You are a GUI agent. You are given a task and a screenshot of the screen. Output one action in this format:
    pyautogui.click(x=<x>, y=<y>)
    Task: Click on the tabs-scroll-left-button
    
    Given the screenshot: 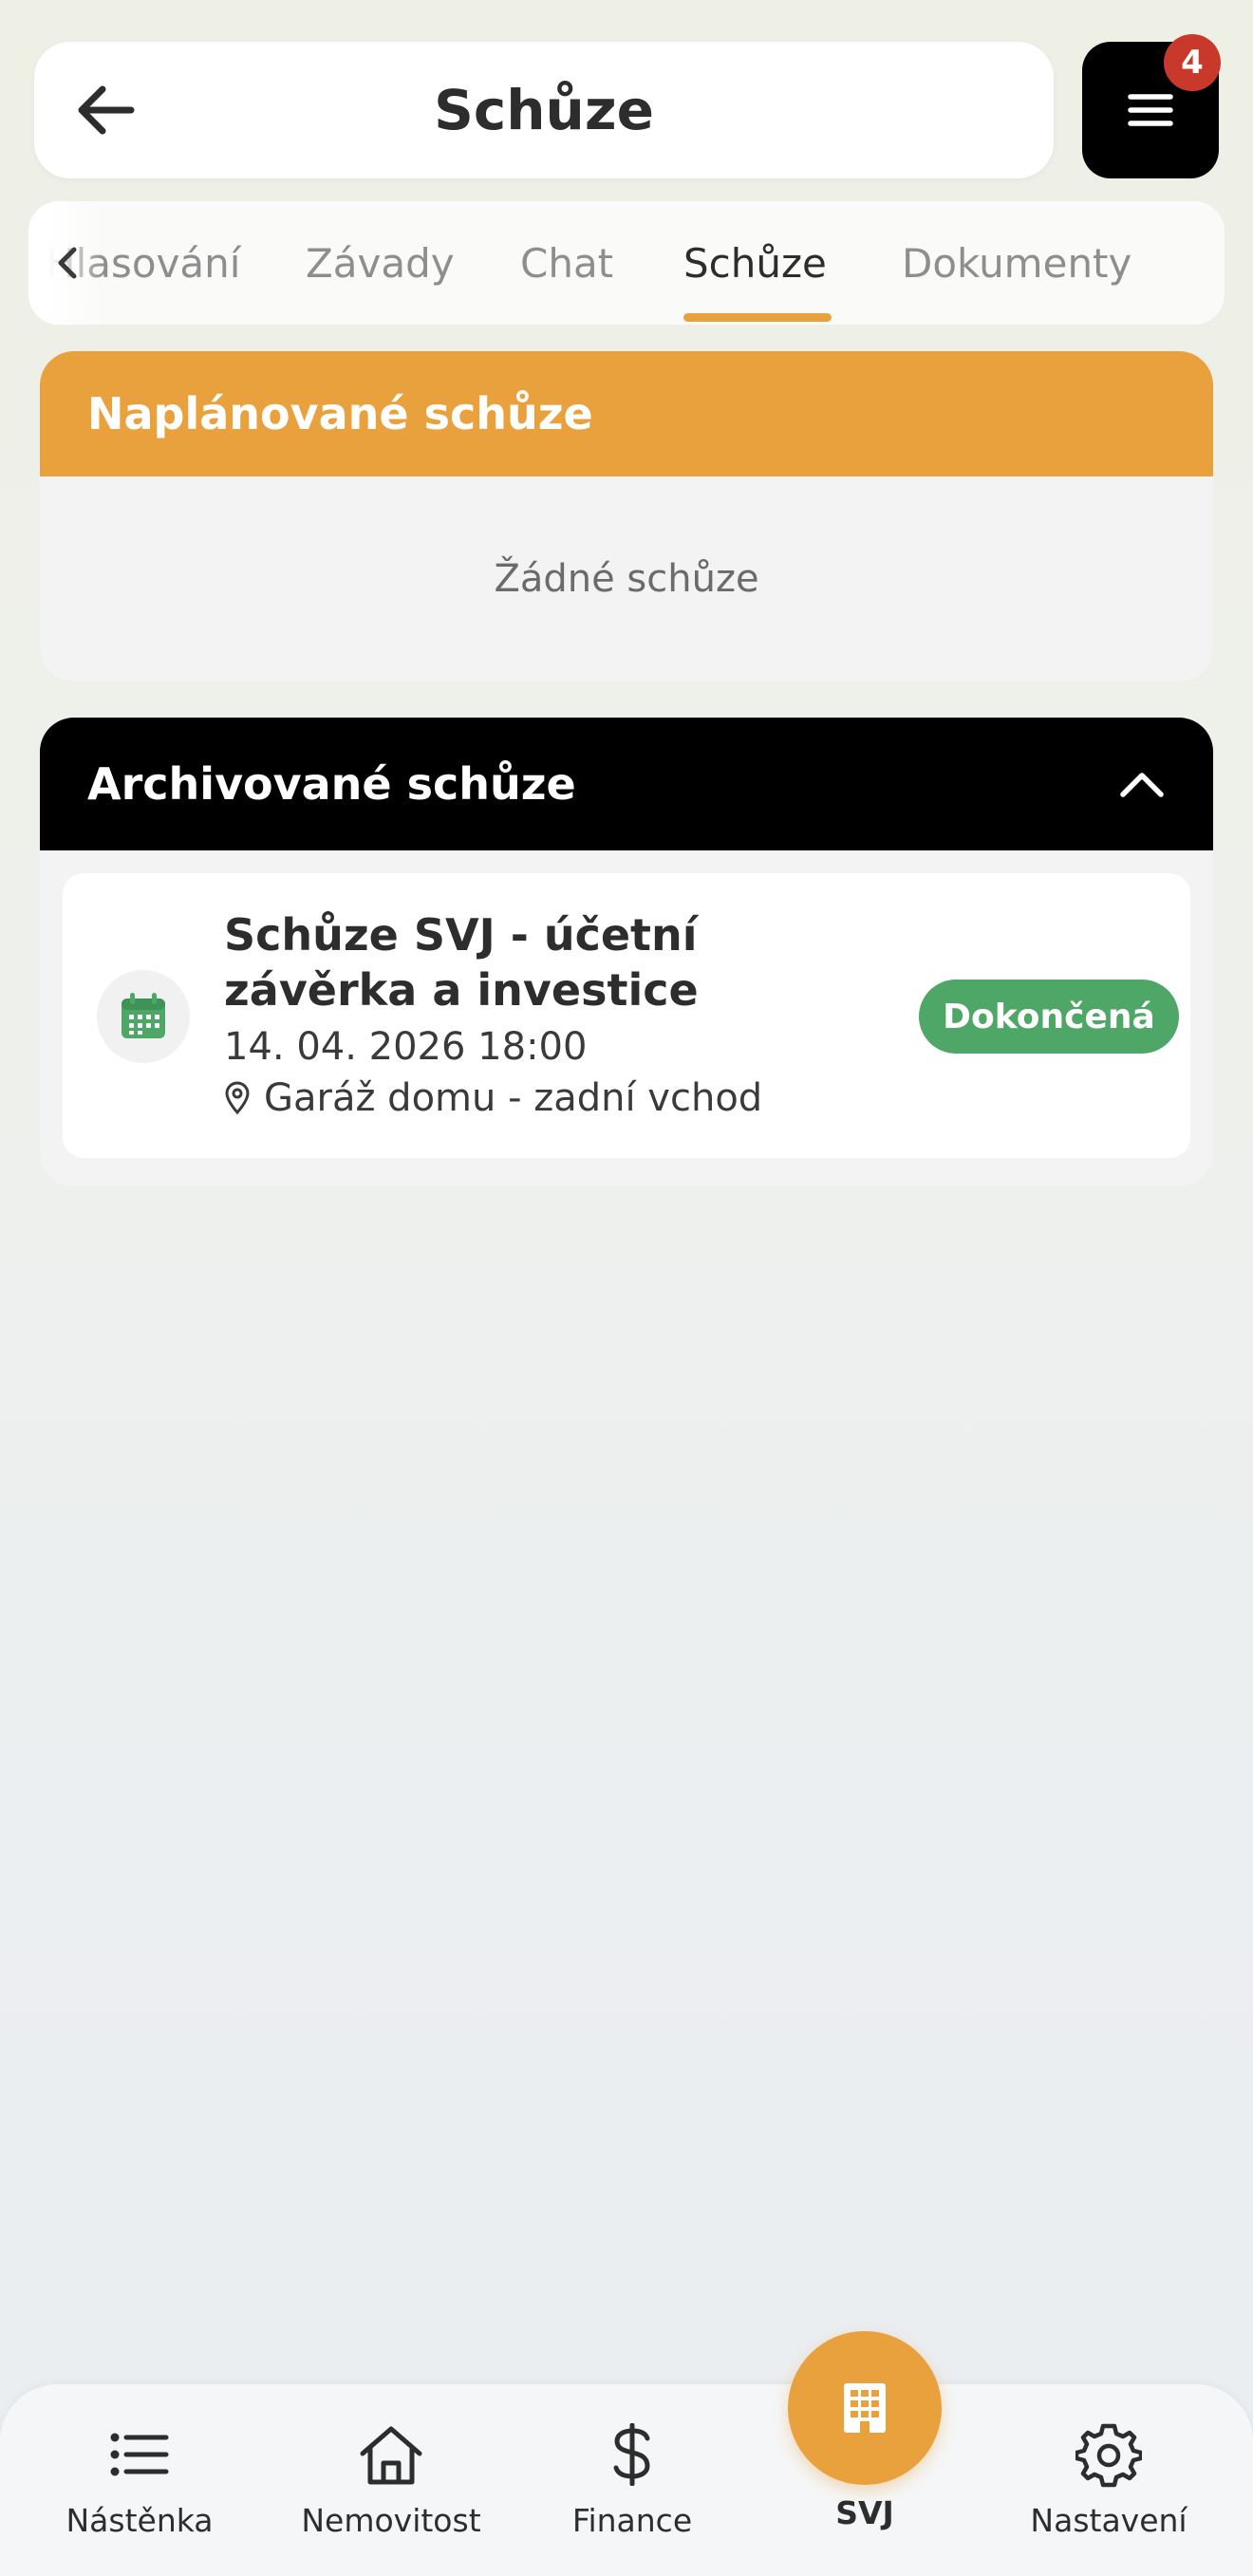 What is the action you would take?
    pyautogui.click(x=67, y=263)
    